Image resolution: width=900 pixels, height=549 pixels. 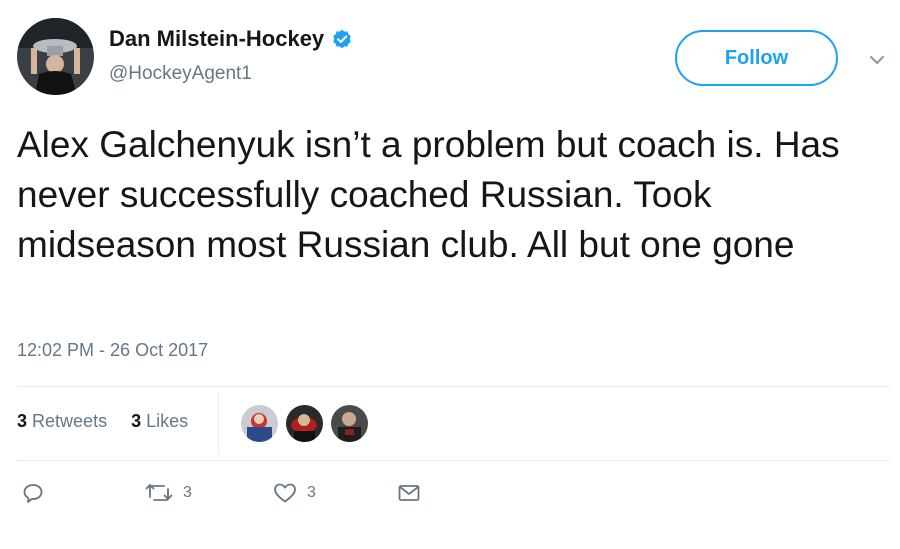 What do you see at coordinates (342, 39) in the screenshot?
I see `verified-badge-icon` at bounding box center [342, 39].